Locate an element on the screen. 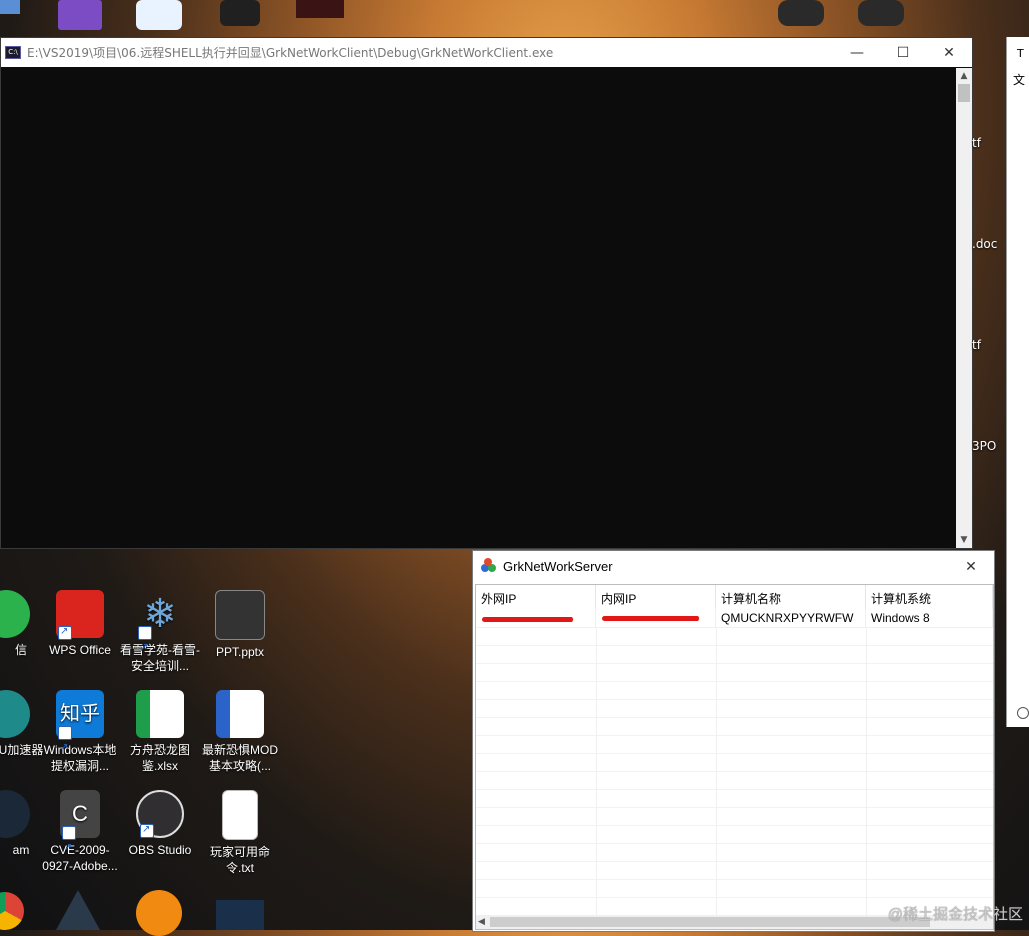 The width and height of the screenshot is (1029, 936). side-window-char-1: T is located at coordinates (1020, 53).